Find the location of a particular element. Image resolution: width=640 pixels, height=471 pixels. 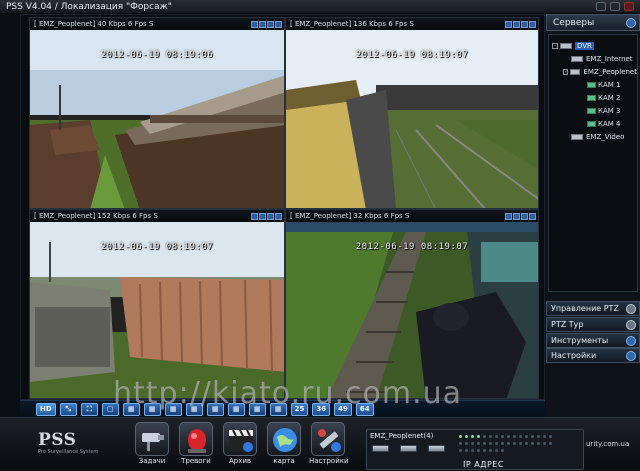

layout-1-icon: ▢ is located at coordinates (110, 409).